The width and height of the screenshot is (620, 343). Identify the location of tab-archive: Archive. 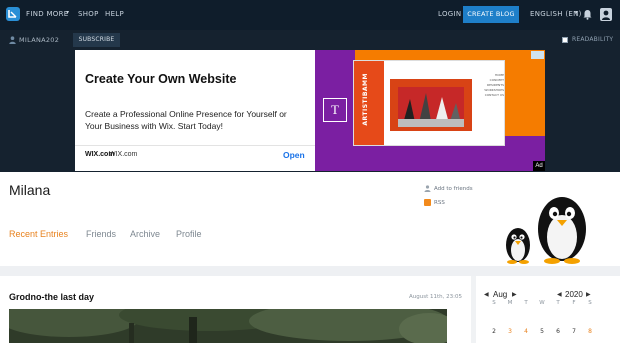
(145, 234).